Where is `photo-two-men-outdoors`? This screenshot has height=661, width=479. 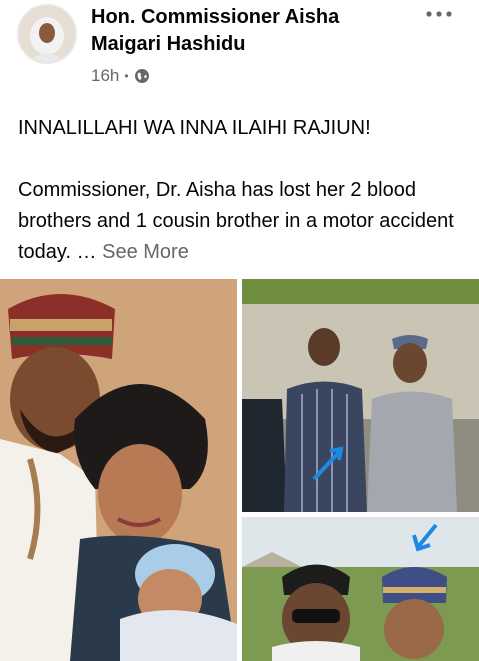
photo-two-men-outdoors is located at coordinates (360, 589).